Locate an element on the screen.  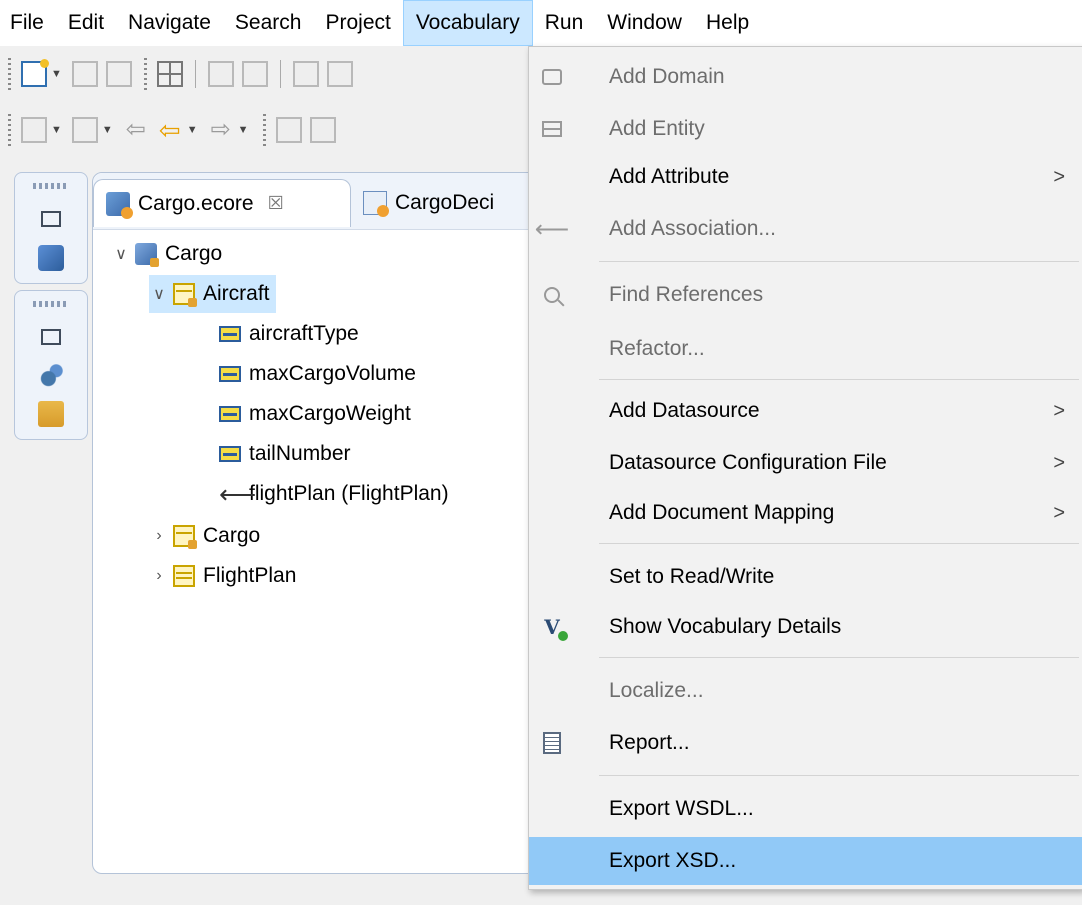
menu-item-set-read-write: Set to Read/Write is located at coordinates (805, 577).